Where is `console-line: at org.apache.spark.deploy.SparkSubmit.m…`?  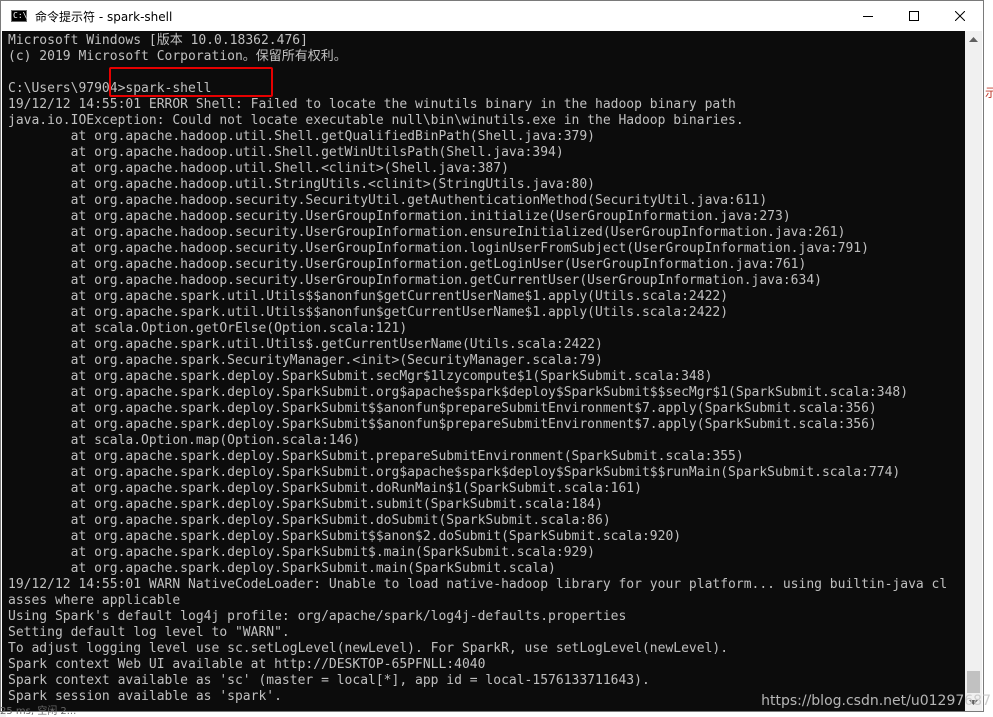 console-line: at org.apache.spark.deploy.SparkSubmit.m… is located at coordinates (282, 568).